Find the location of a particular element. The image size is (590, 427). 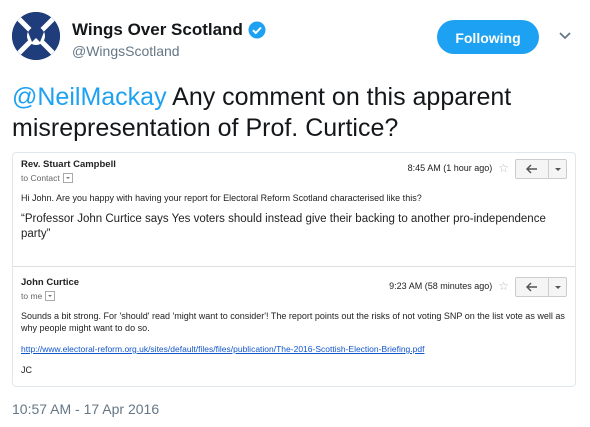

time-text: 8:45 AM (1 hour ago) is located at coordinates (450, 168).